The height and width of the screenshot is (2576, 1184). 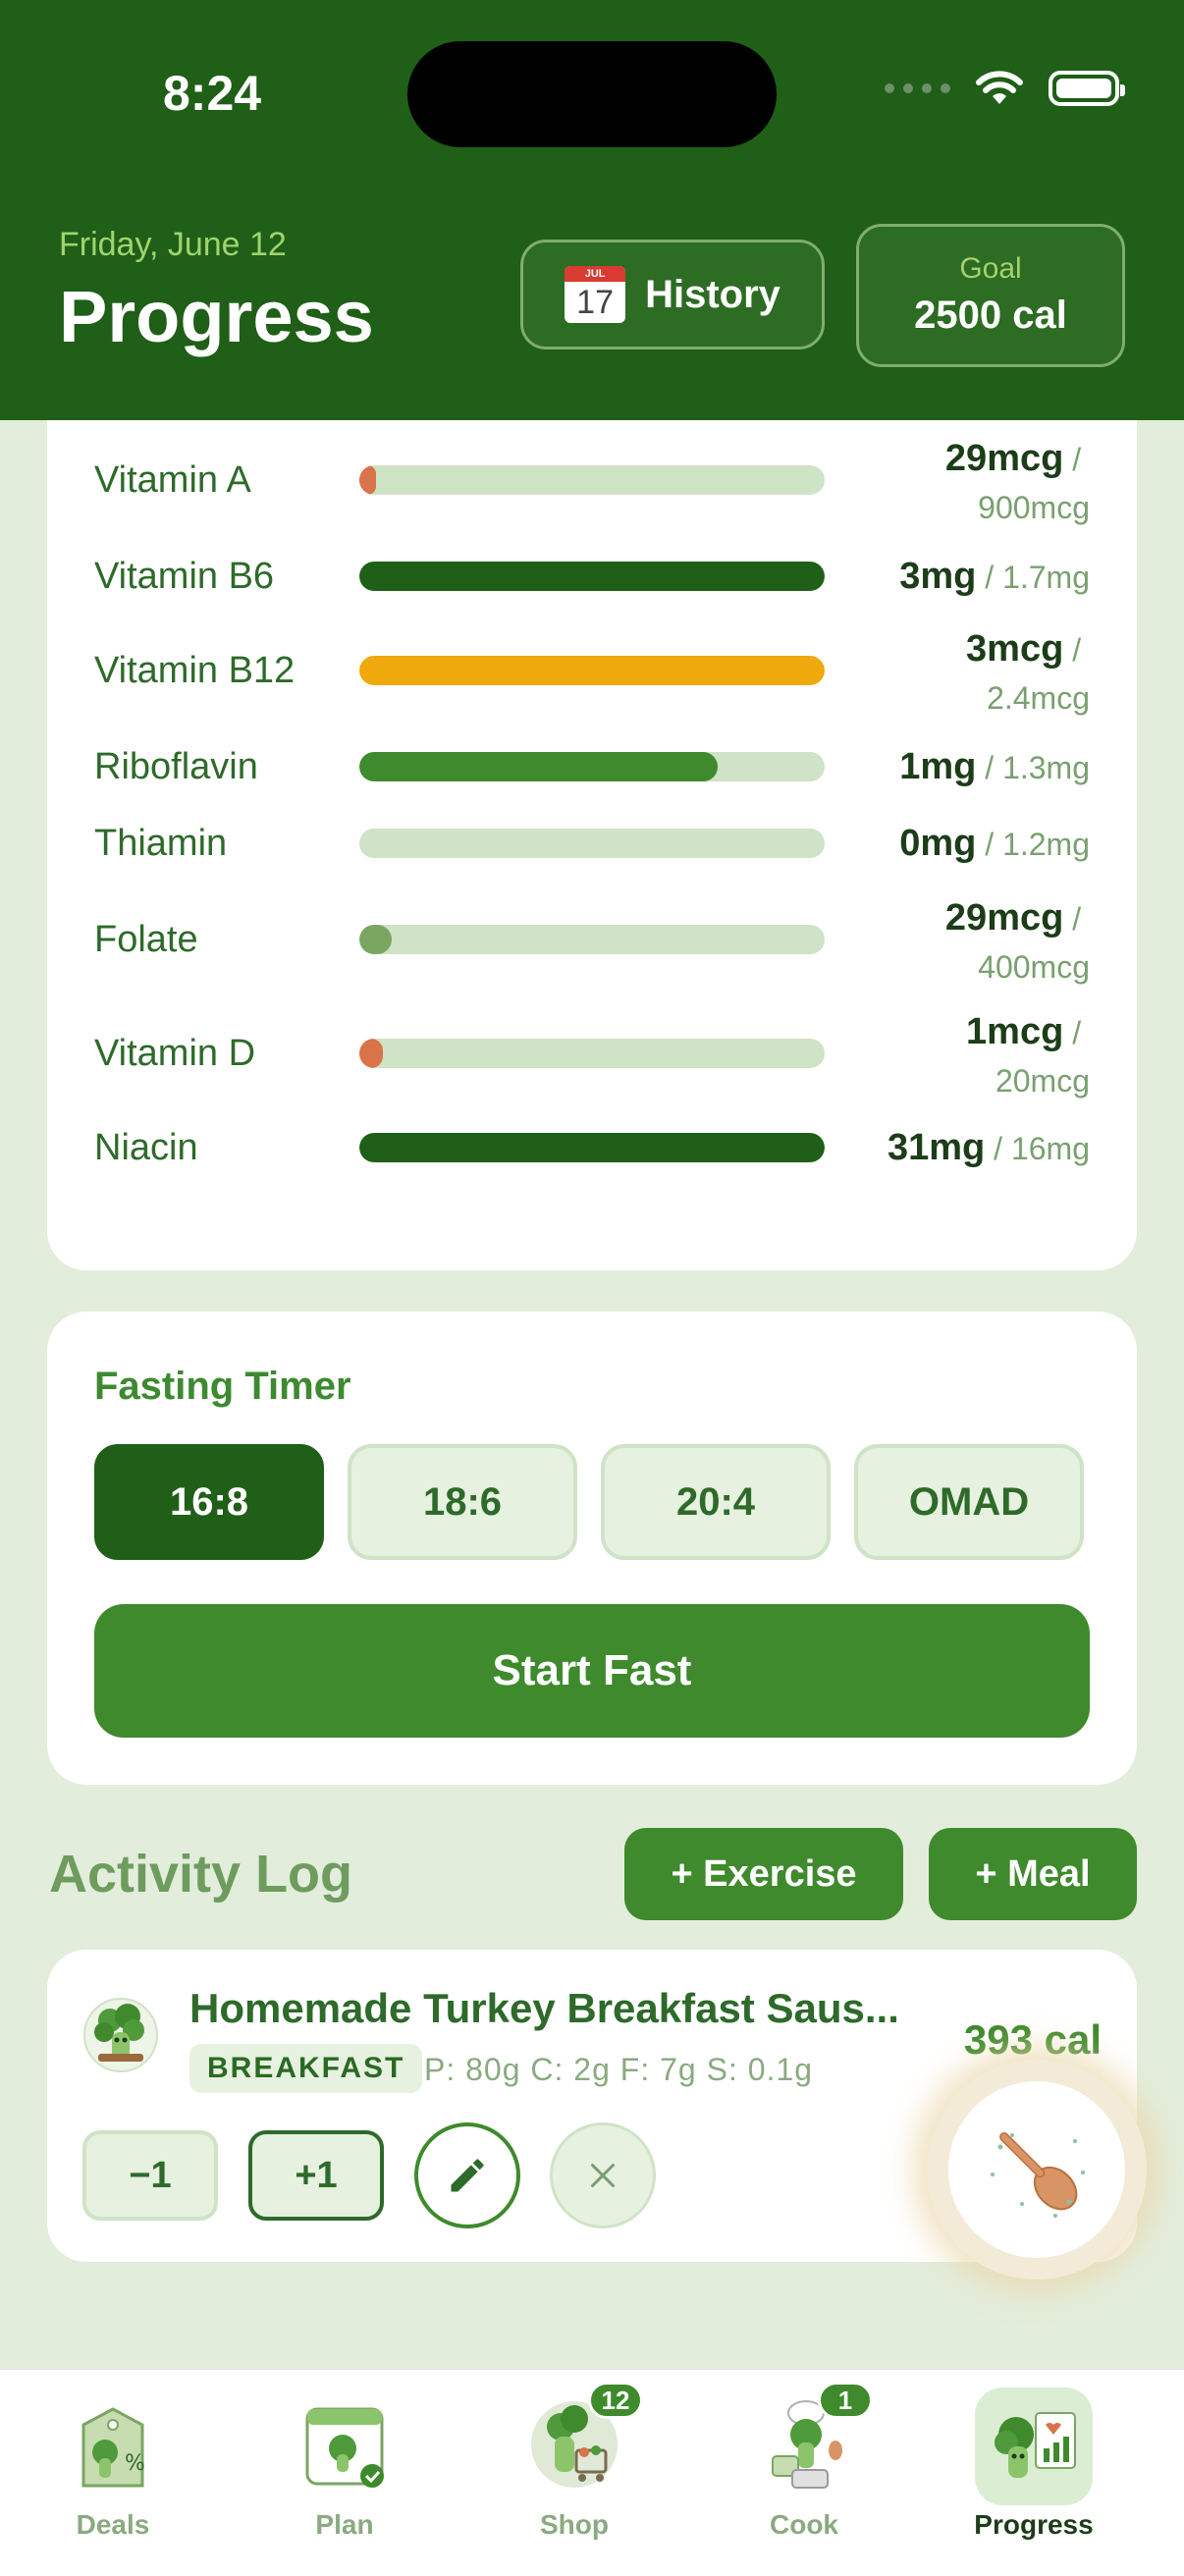 What do you see at coordinates (161, 843) in the screenshot?
I see `nutrient-name: Thiamin` at bounding box center [161, 843].